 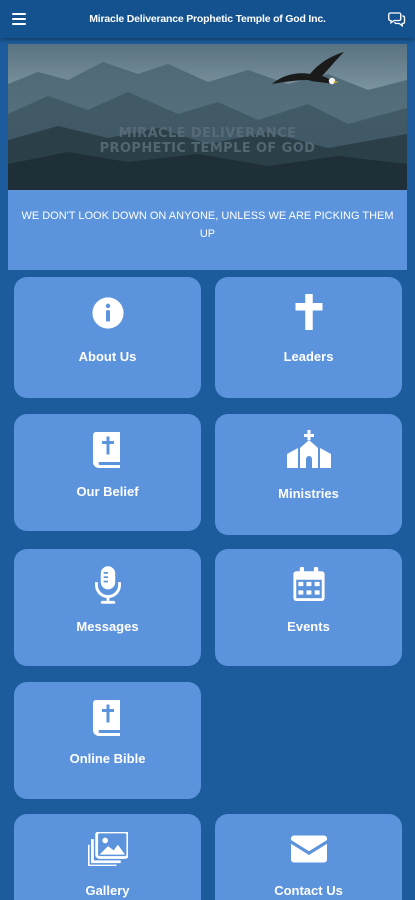 I want to click on microphone-icon, so click(x=107, y=585).